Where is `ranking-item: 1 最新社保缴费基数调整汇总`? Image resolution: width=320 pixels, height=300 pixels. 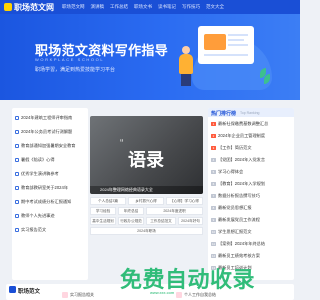 ranking-item: 1 最新社保缴费基数调整汇总 is located at coordinates (239, 123).